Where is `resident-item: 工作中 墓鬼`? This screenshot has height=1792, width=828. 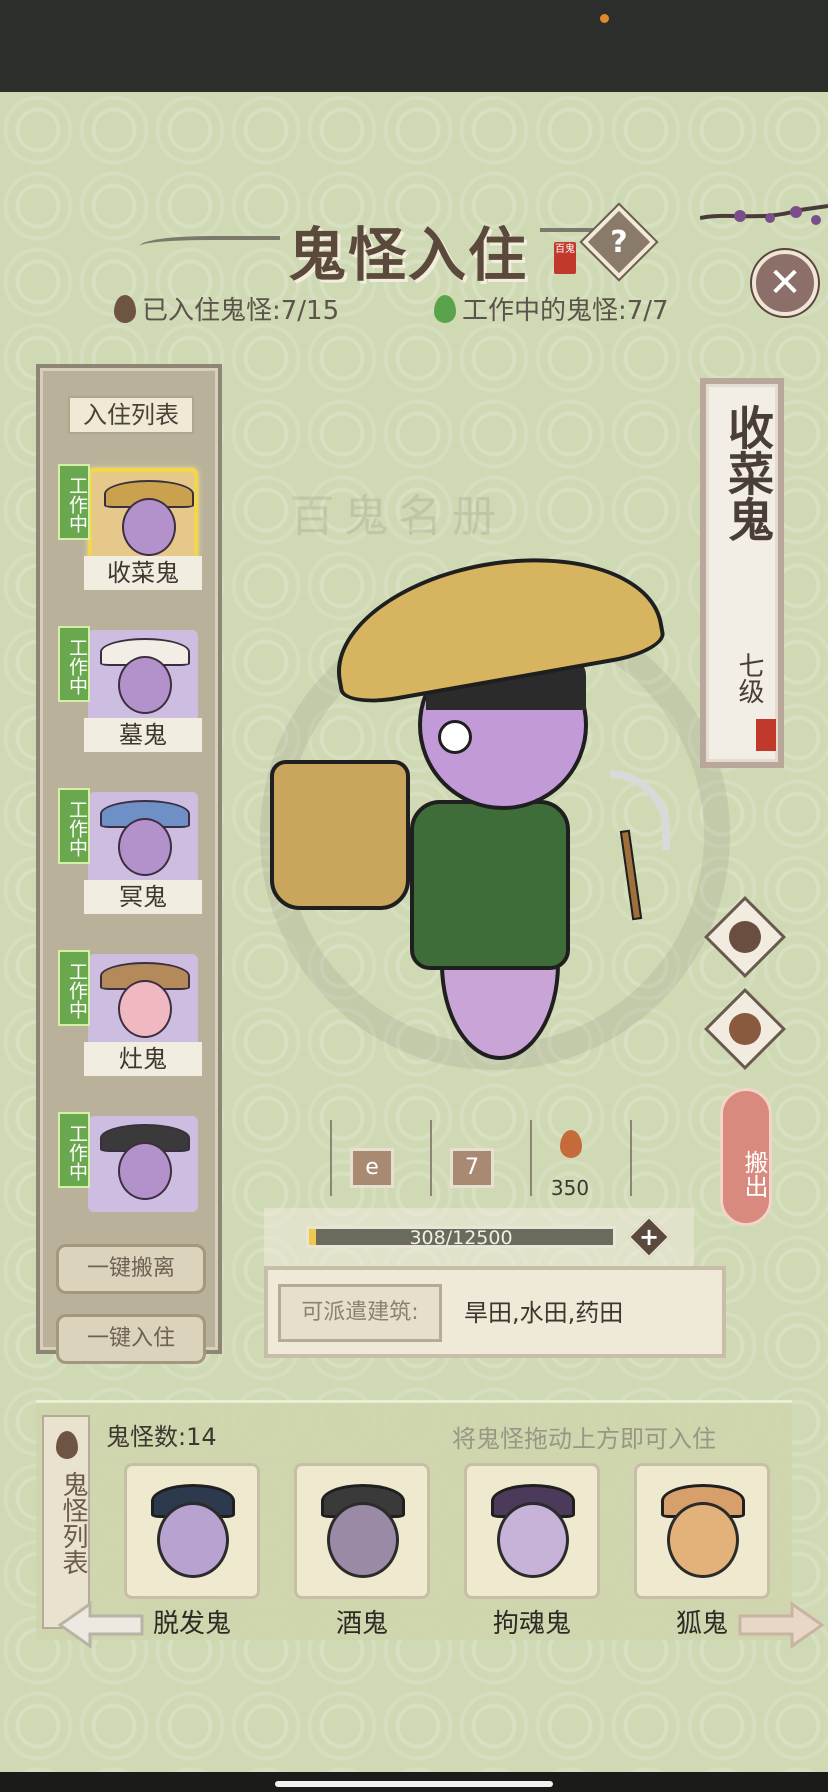
resident-item: 工作中 墓鬼 is located at coordinates (133, 689).